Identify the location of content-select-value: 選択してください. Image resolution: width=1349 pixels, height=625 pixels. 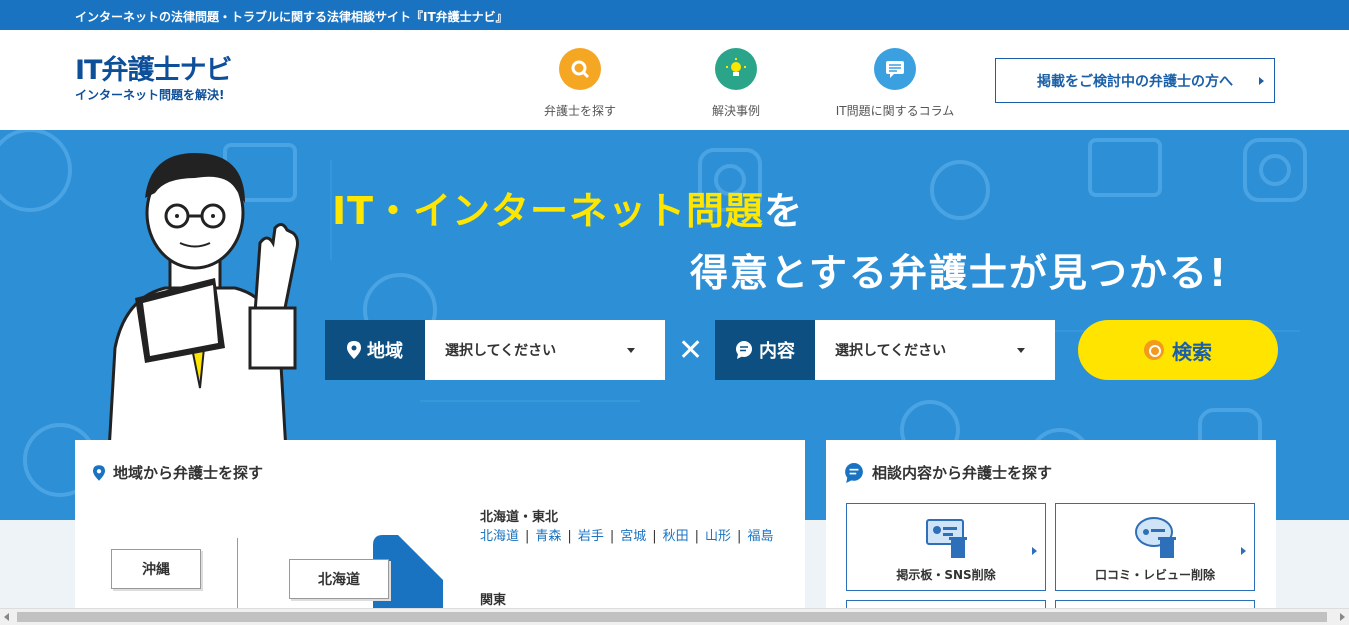
(891, 351).